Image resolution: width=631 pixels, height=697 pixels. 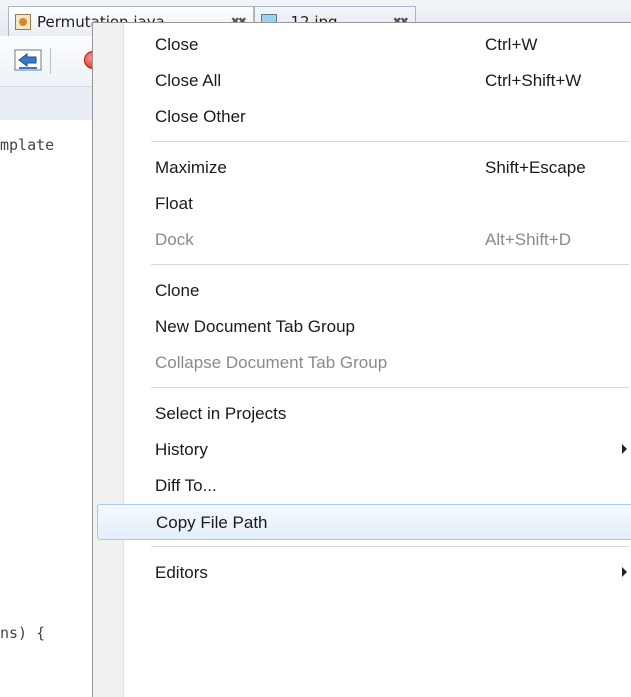 What do you see at coordinates (177, 44) in the screenshot?
I see `menu-item-label: Close` at bounding box center [177, 44].